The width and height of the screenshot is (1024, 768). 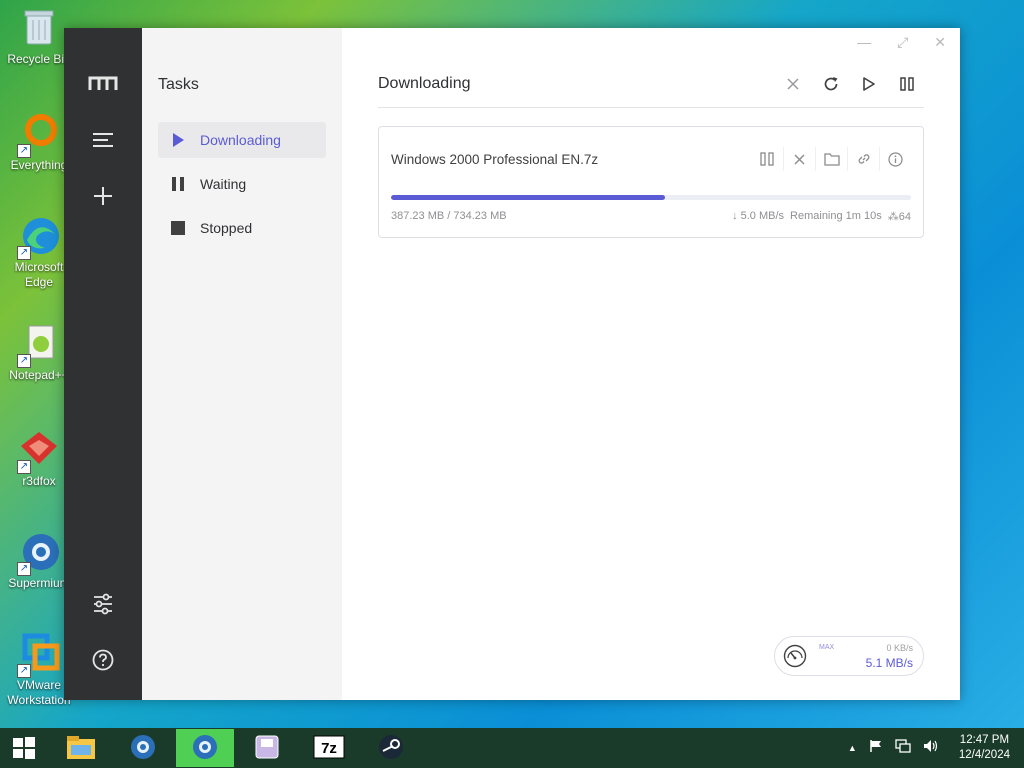 I want to click on nav-item-label: Stopped, so click(x=226, y=228).